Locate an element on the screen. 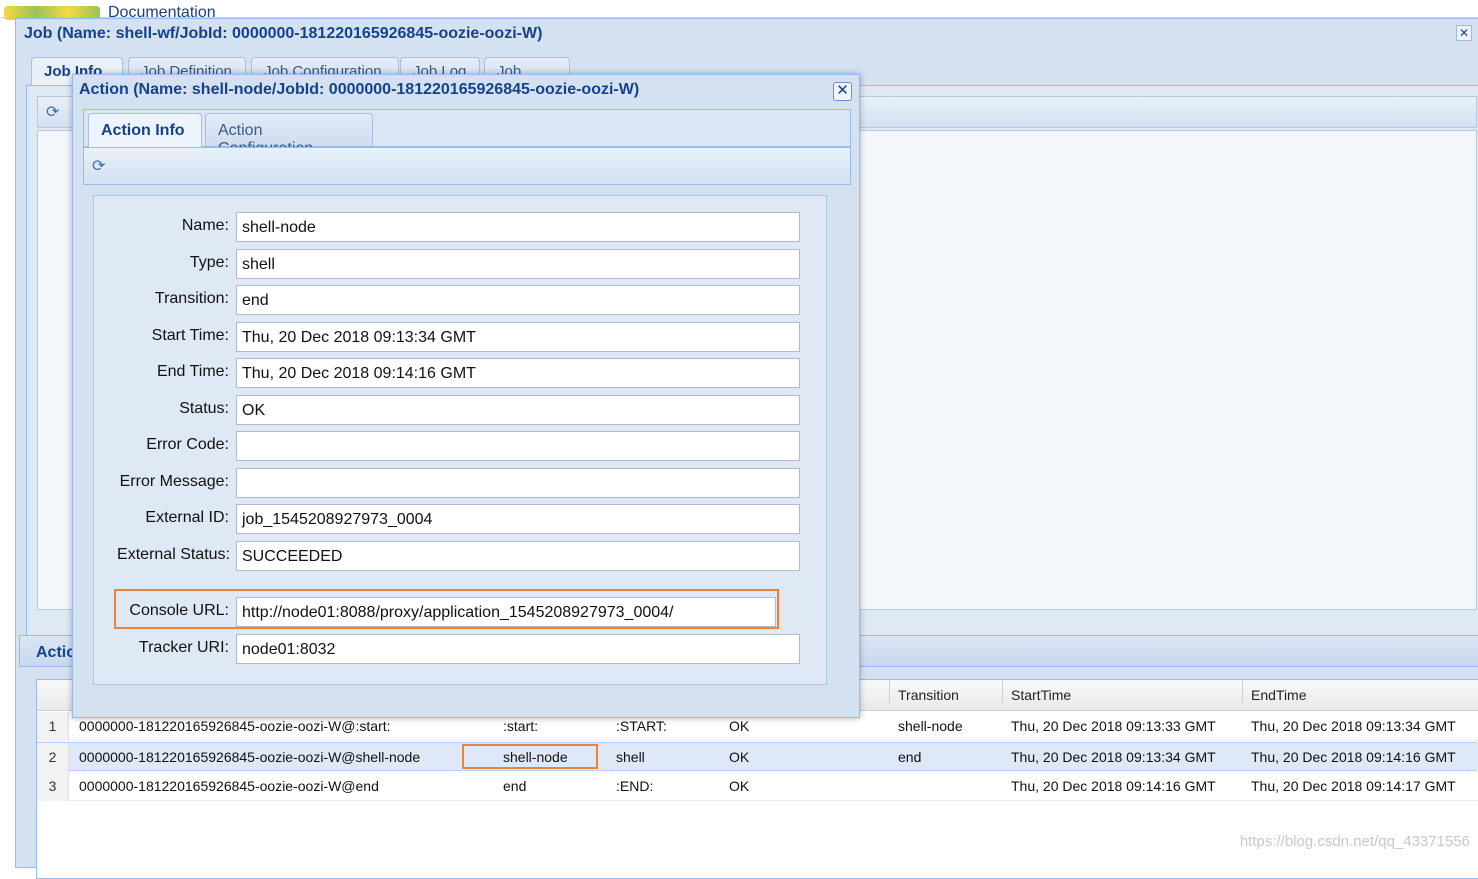  highlight-box-shell-node is located at coordinates (530, 756).